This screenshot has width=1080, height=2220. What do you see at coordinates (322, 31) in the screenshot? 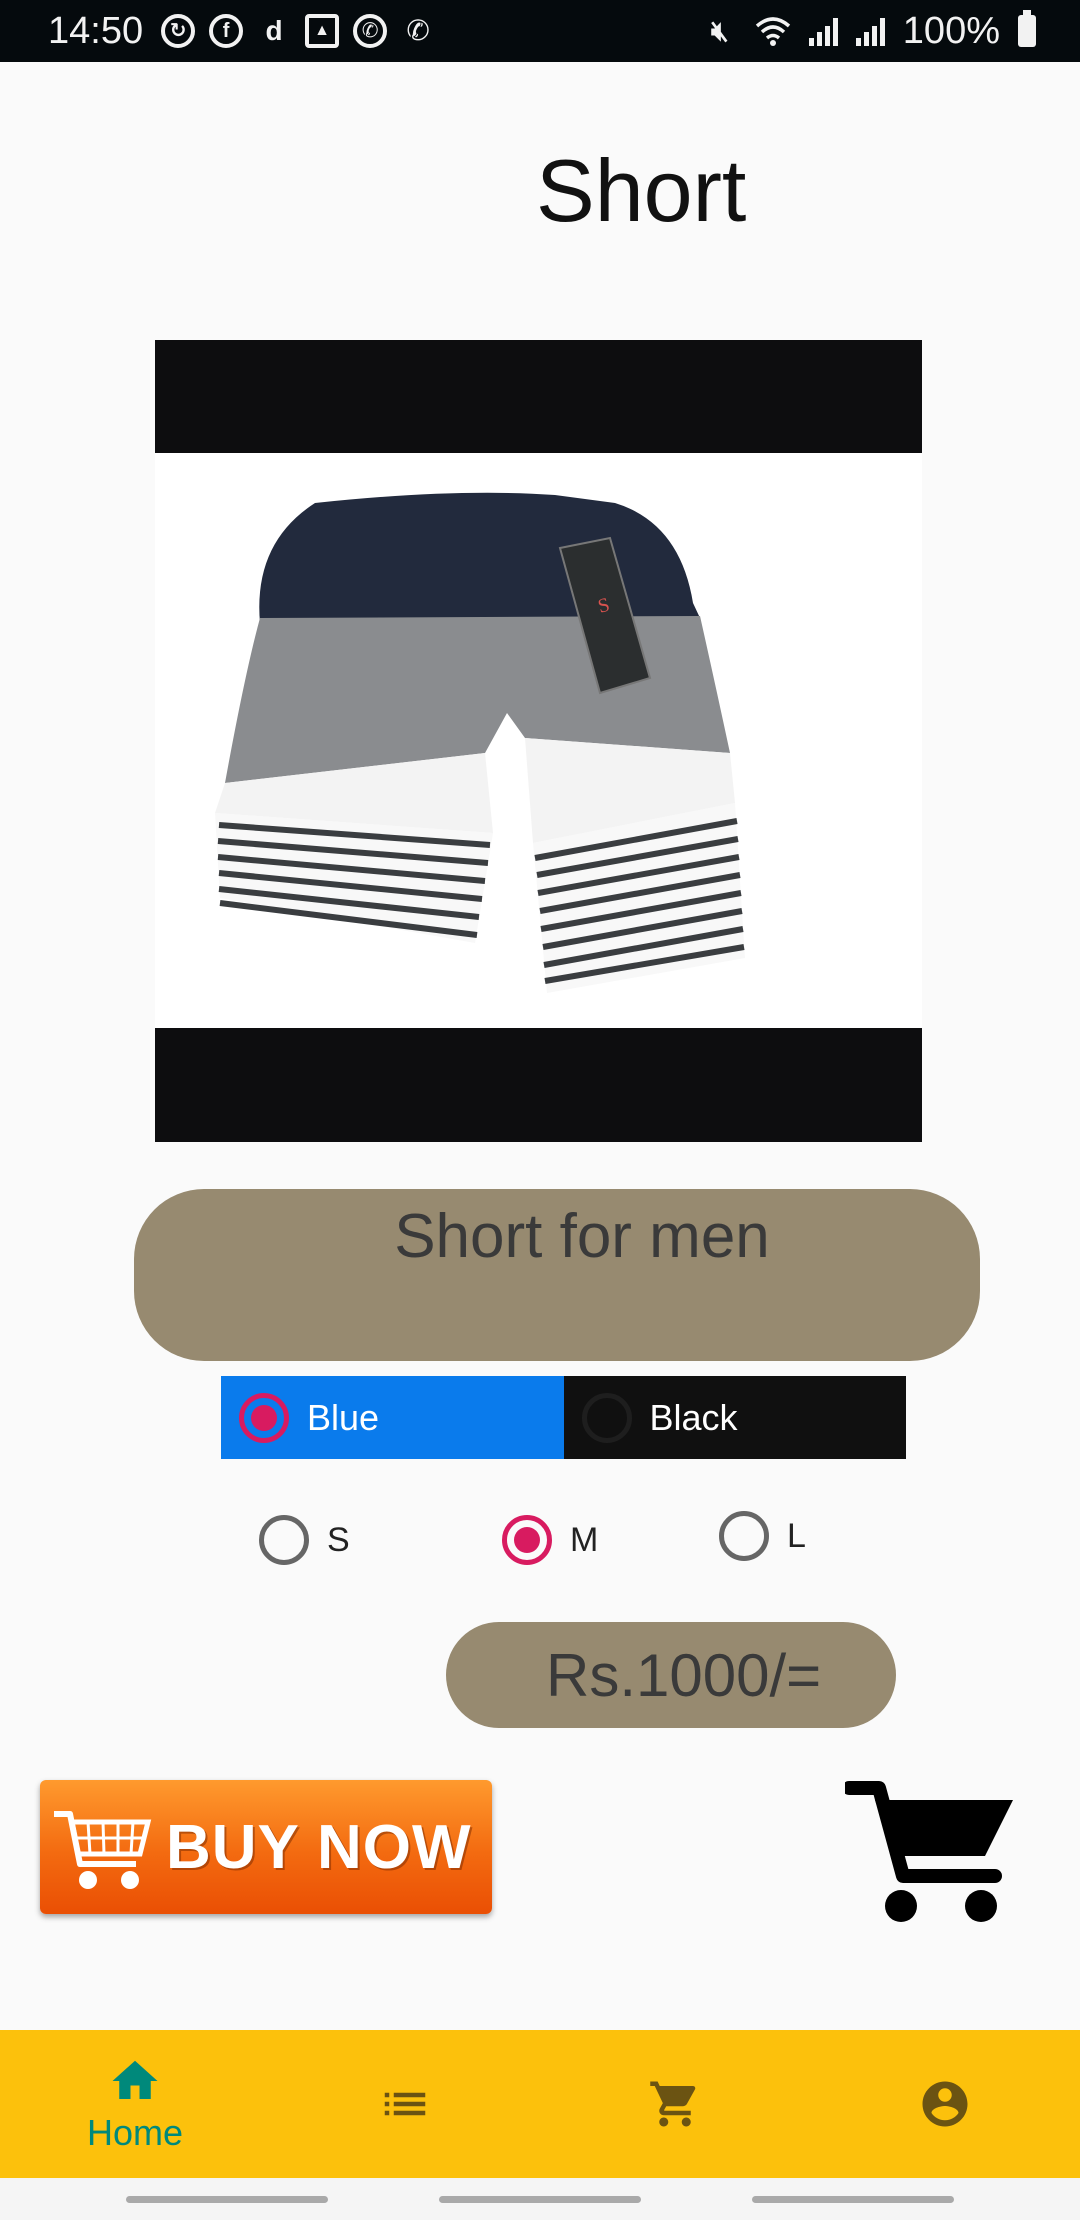
I see `gallery-icon: ▲` at bounding box center [322, 31].